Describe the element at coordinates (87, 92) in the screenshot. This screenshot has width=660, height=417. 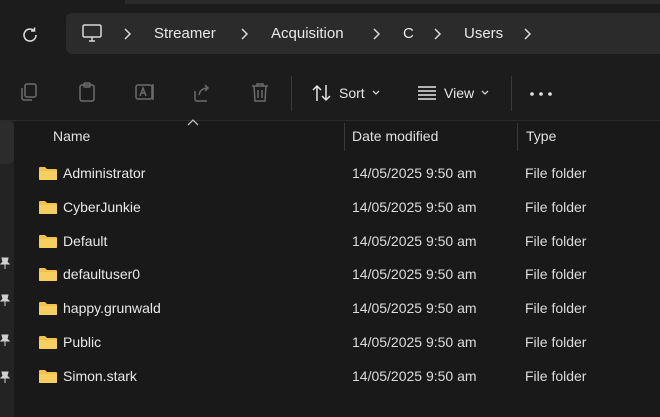
I see `paste-icon` at that location.